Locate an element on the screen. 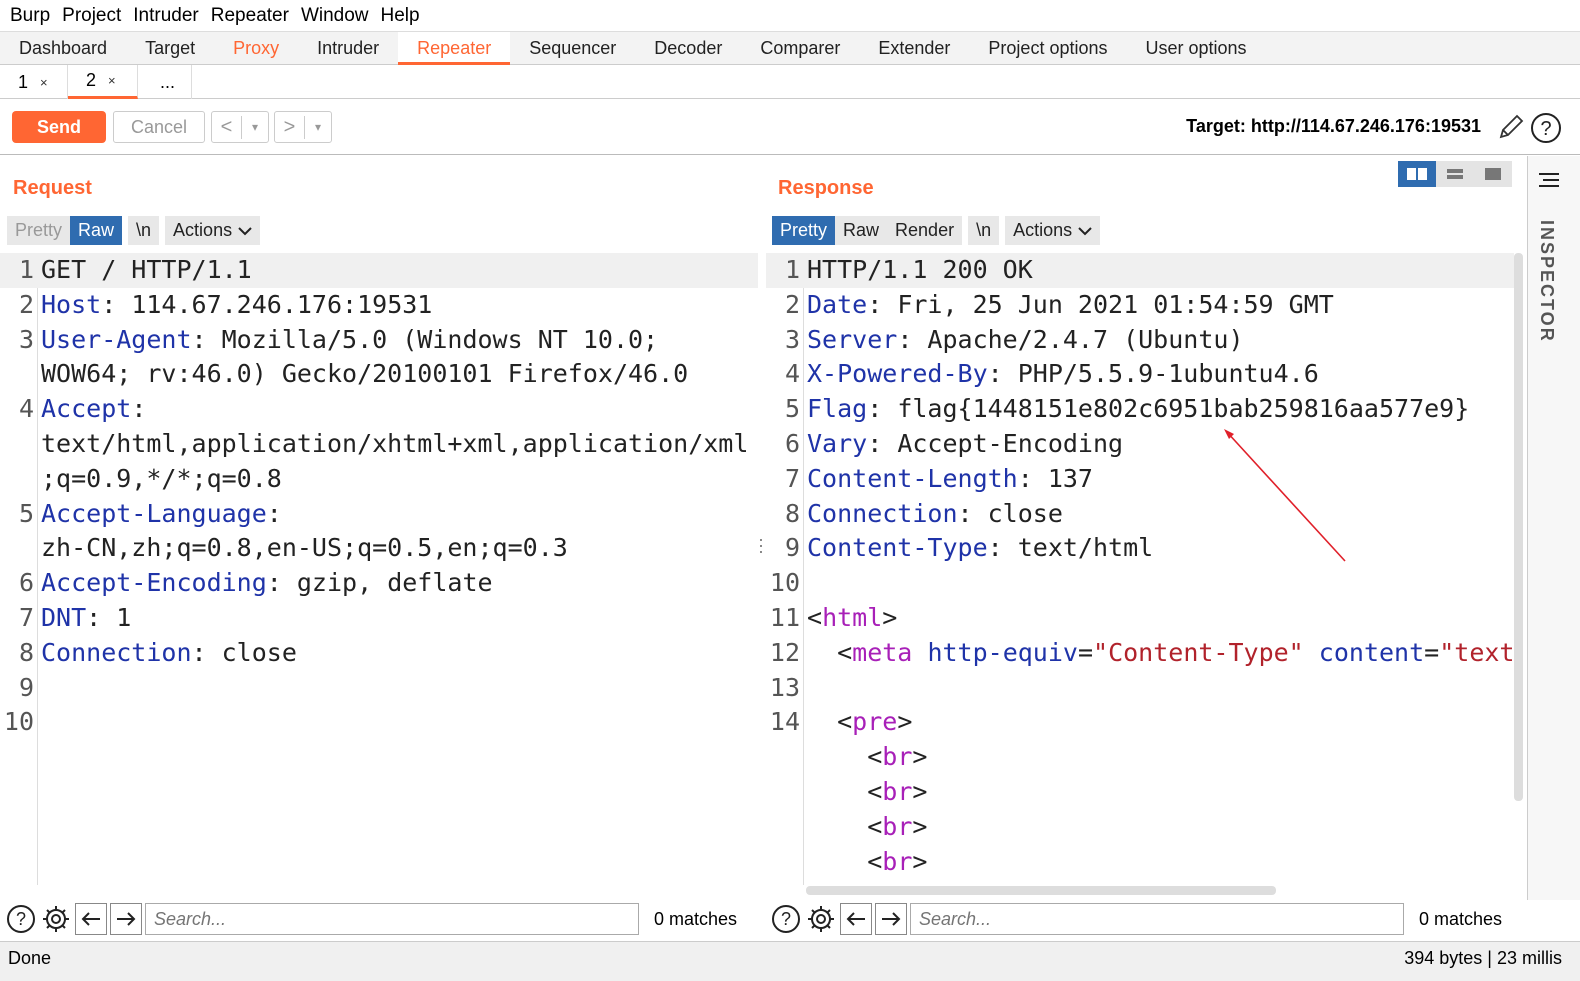 The width and height of the screenshot is (1580, 981). line-number: 3 is located at coordinates (26, 339).